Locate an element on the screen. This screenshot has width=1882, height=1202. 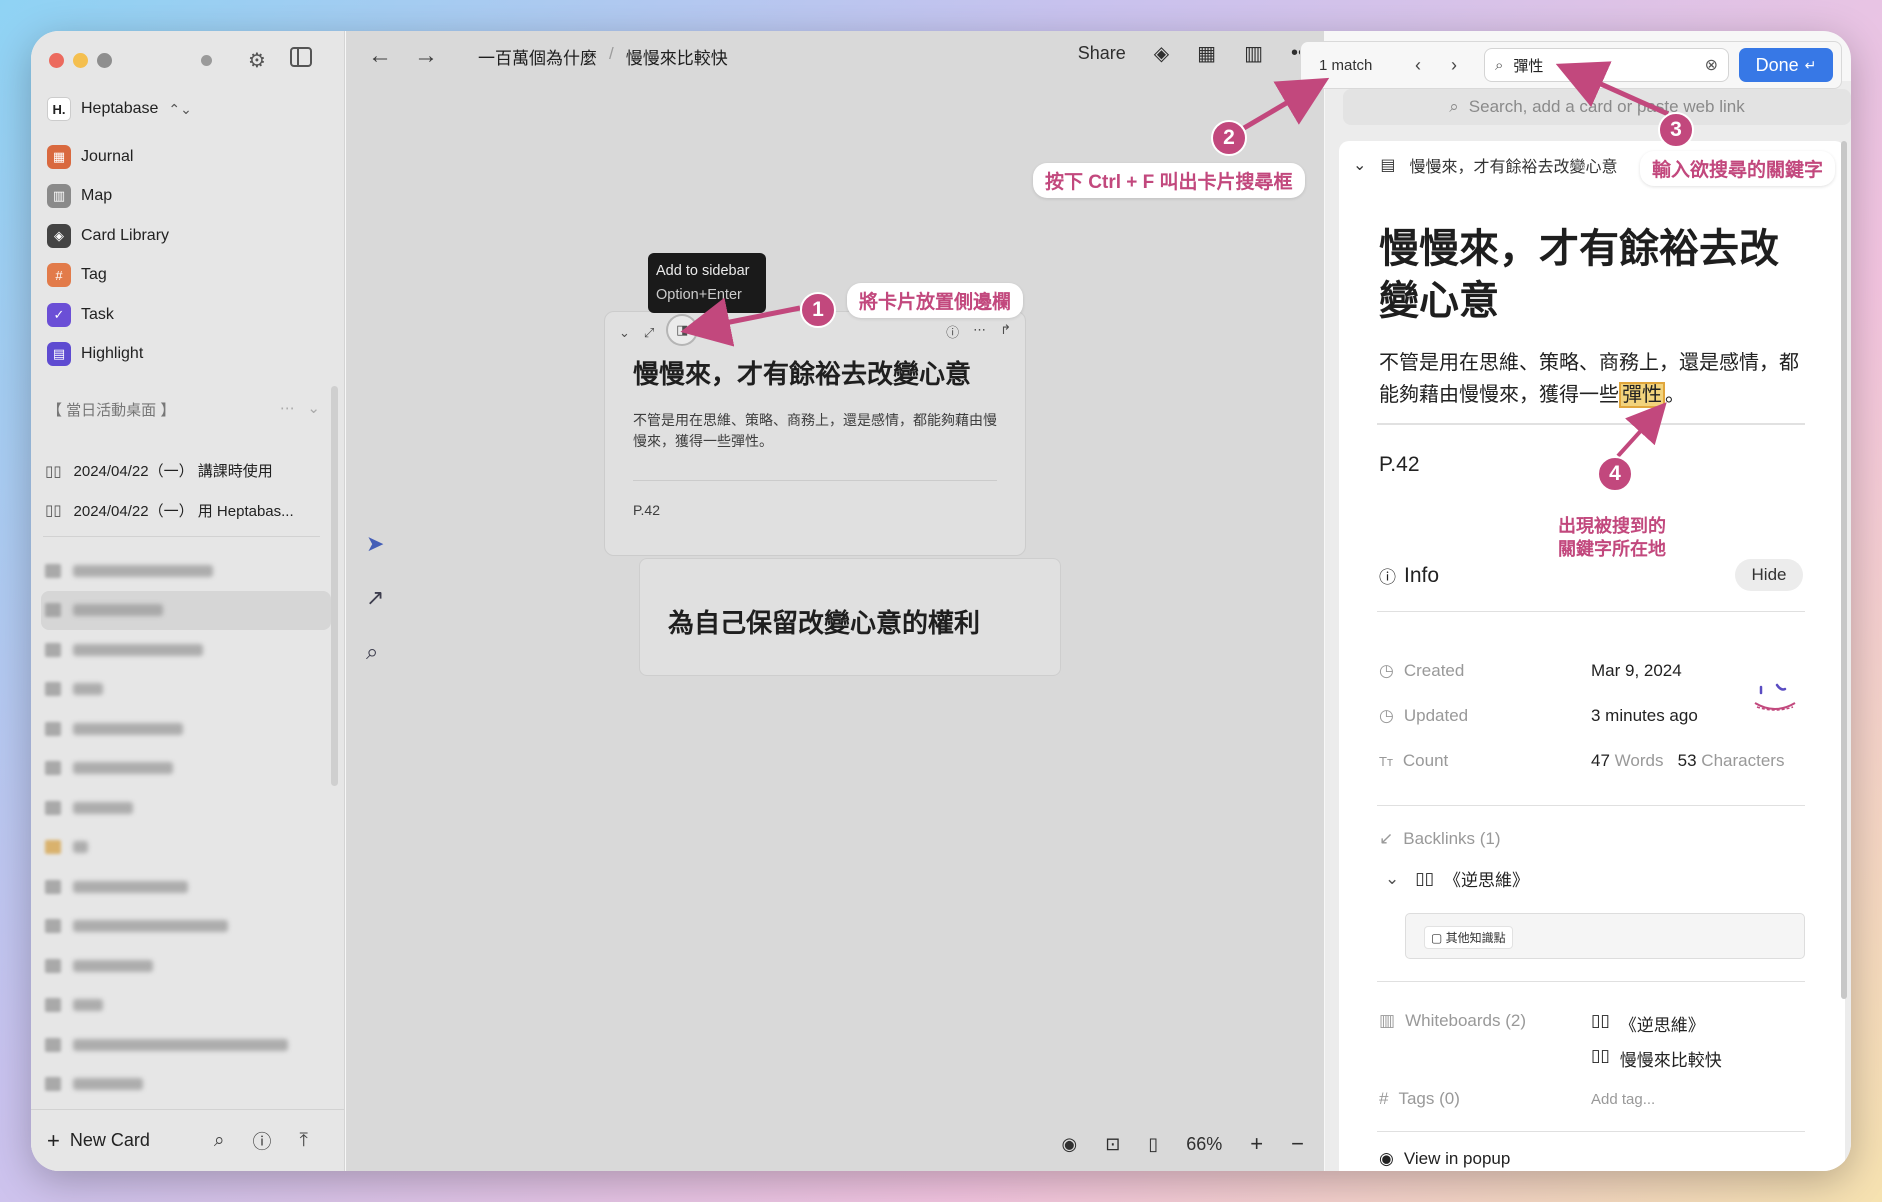
annotation-label-2: 按下 Ctrl + F 叫出卡片搜尋框 is located at coordinates (1169, 180).